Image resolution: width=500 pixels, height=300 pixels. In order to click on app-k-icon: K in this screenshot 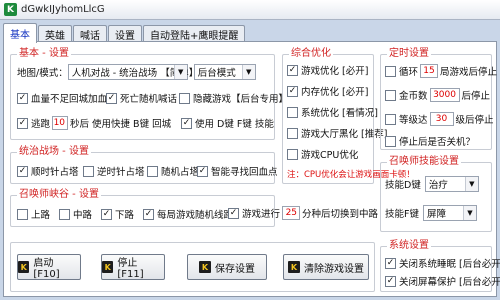, I will do `click(24, 267)`.